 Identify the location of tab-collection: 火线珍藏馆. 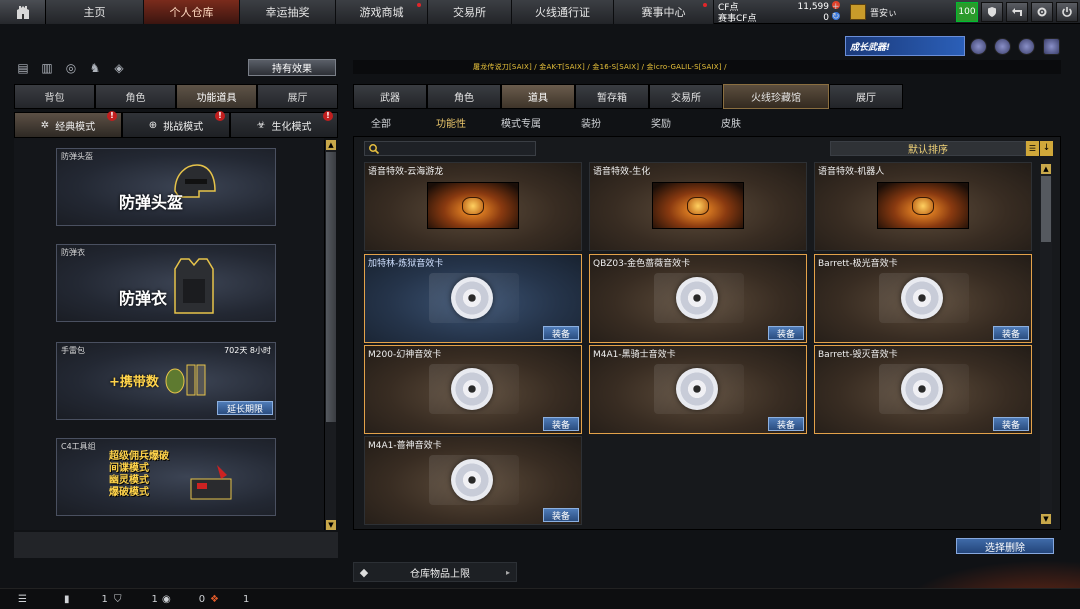
(776, 96).